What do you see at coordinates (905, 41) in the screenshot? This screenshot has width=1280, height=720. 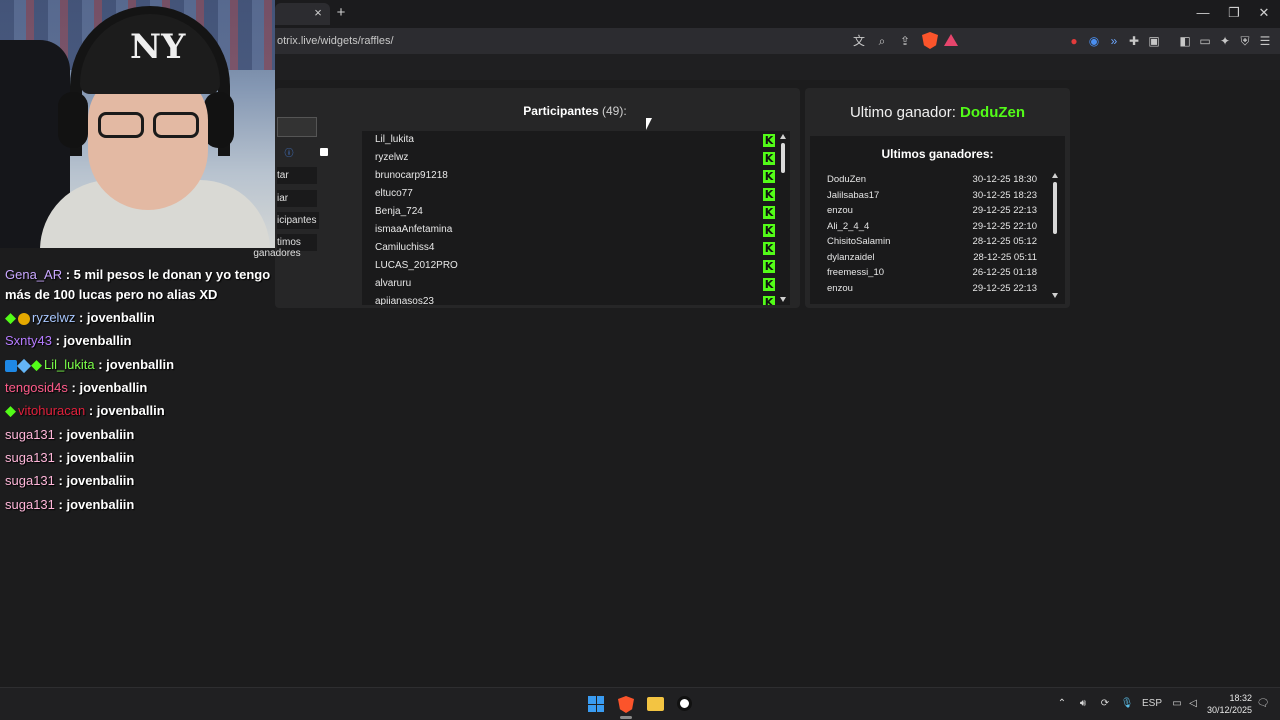 I see `share-icon: ⇪` at bounding box center [905, 41].